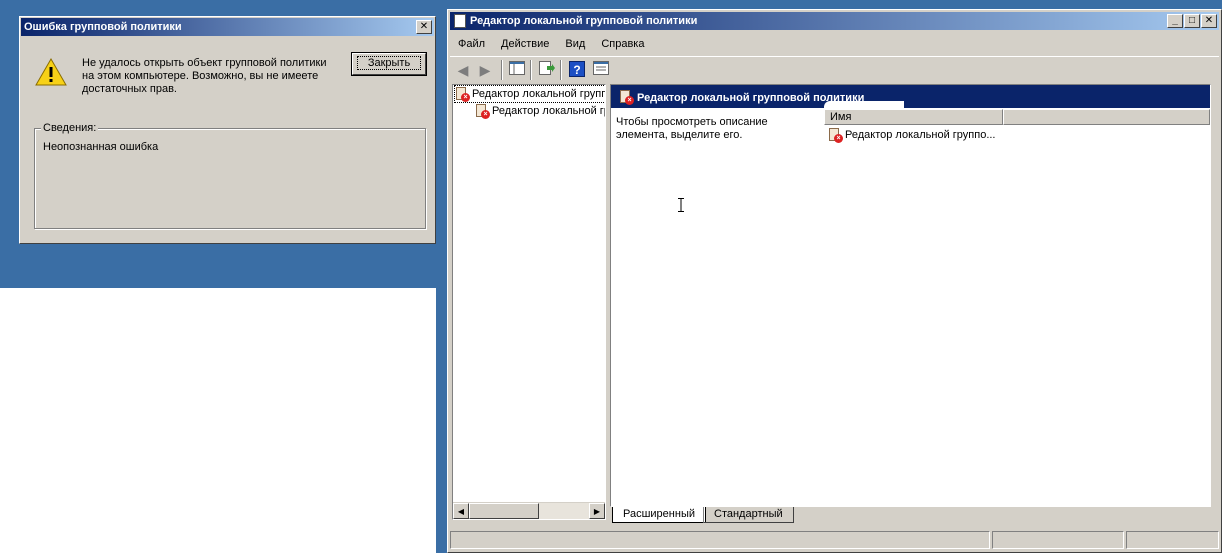  Describe the element at coordinates (1209, 21) in the screenshot. I see `window-close-button: ✕` at that location.